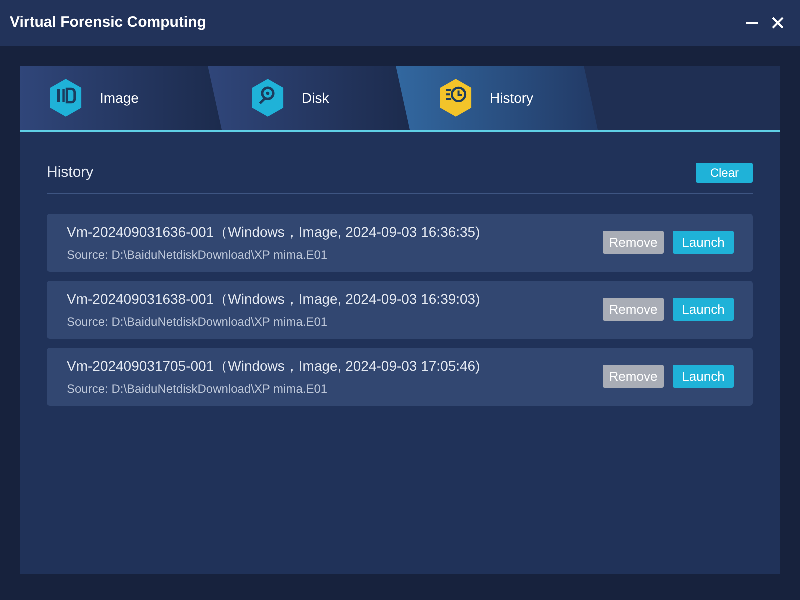 Image resolution: width=800 pixels, height=600 pixels. Describe the element at coordinates (724, 173) in the screenshot. I see `clear-button: Clear` at that location.